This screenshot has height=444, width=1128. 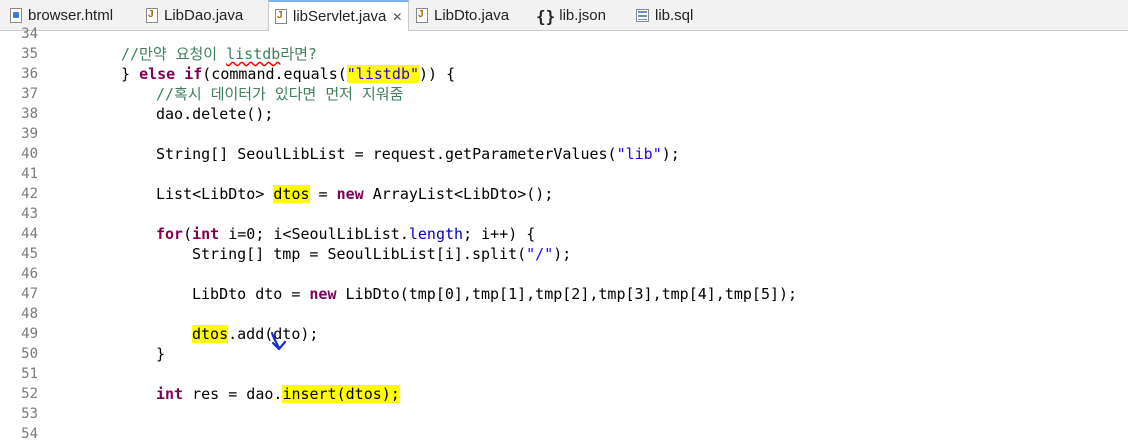 What do you see at coordinates (383, 74) in the screenshot?
I see `highlighted-string: "listdb"` at bounding box center [383, 74].